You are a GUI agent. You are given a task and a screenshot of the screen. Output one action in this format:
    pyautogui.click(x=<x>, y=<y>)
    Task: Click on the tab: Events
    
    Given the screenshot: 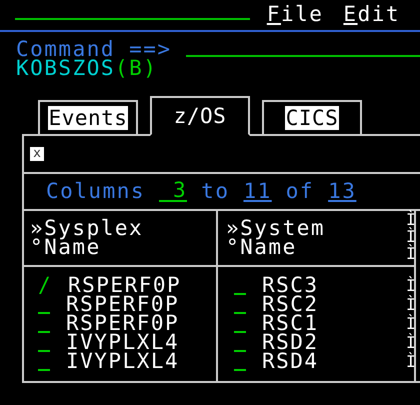 What is the action you would take?
    pyautogui.click(x=88, y=117)
    